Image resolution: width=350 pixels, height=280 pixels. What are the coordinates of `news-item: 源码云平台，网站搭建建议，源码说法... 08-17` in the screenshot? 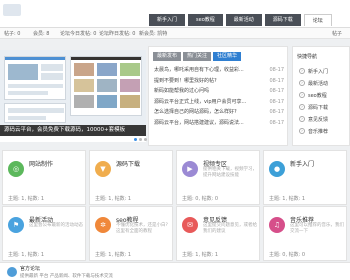 It's located at (219, 123).